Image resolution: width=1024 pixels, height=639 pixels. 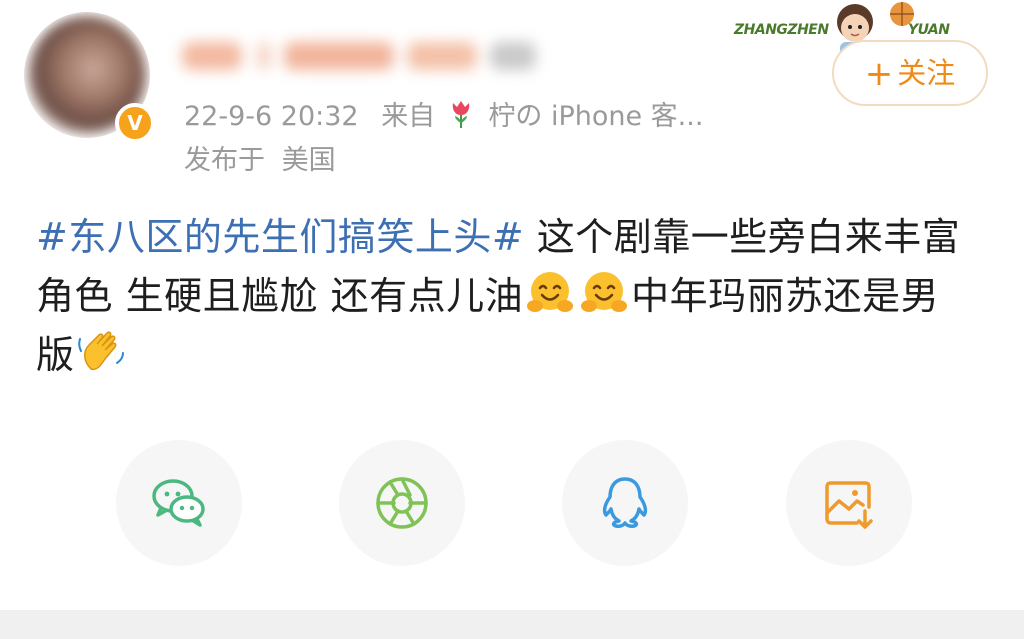 What do you see at coordinates (781, 30) in the screenshot?
I see `sticker-text-left: ZHANGZHEN` at bounding box center [781, 30].